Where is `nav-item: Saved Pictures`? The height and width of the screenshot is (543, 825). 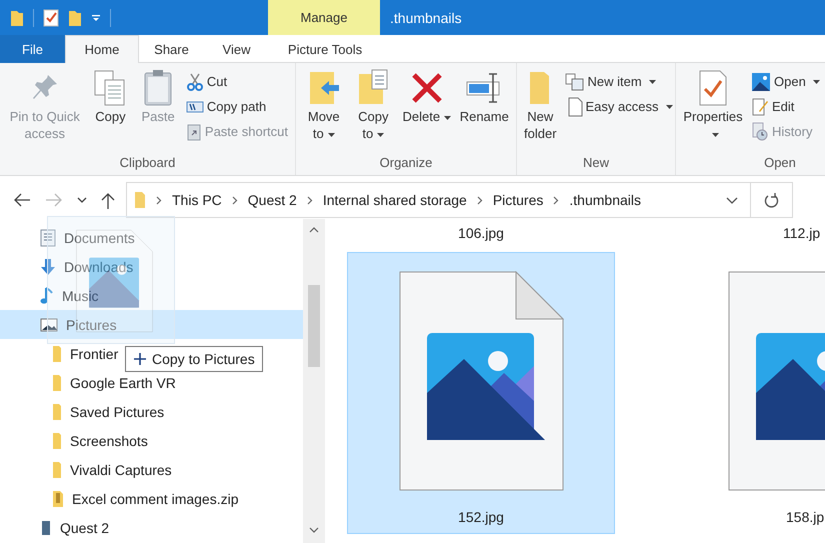 nav-item: Saved Pictures is located at coordinates (84, 411).